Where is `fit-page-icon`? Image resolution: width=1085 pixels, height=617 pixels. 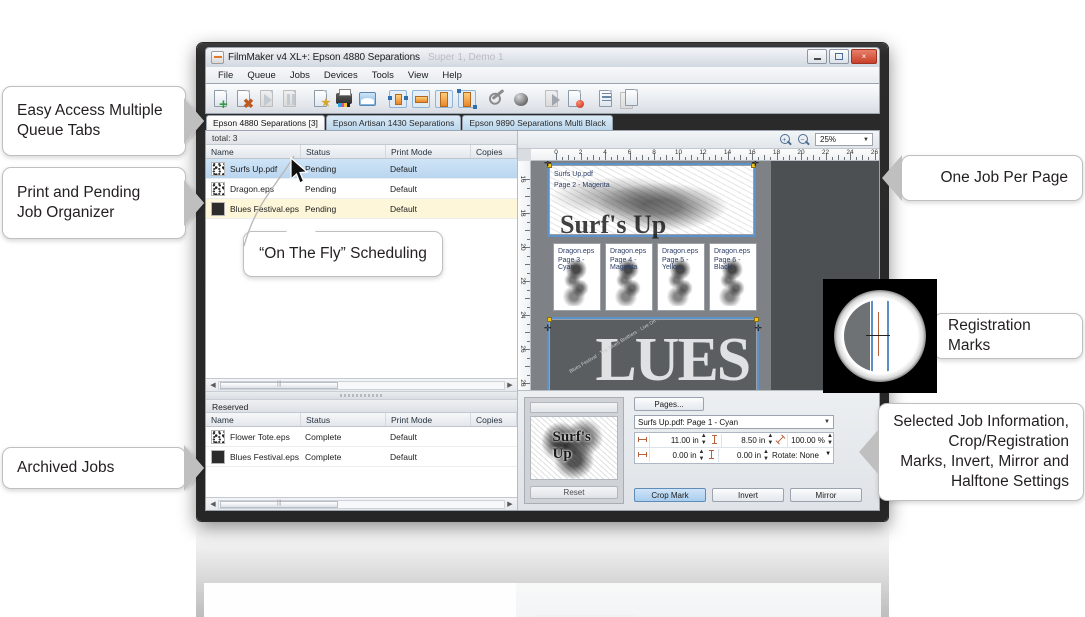 fit-page-icon is located at coordinates (398, 99).